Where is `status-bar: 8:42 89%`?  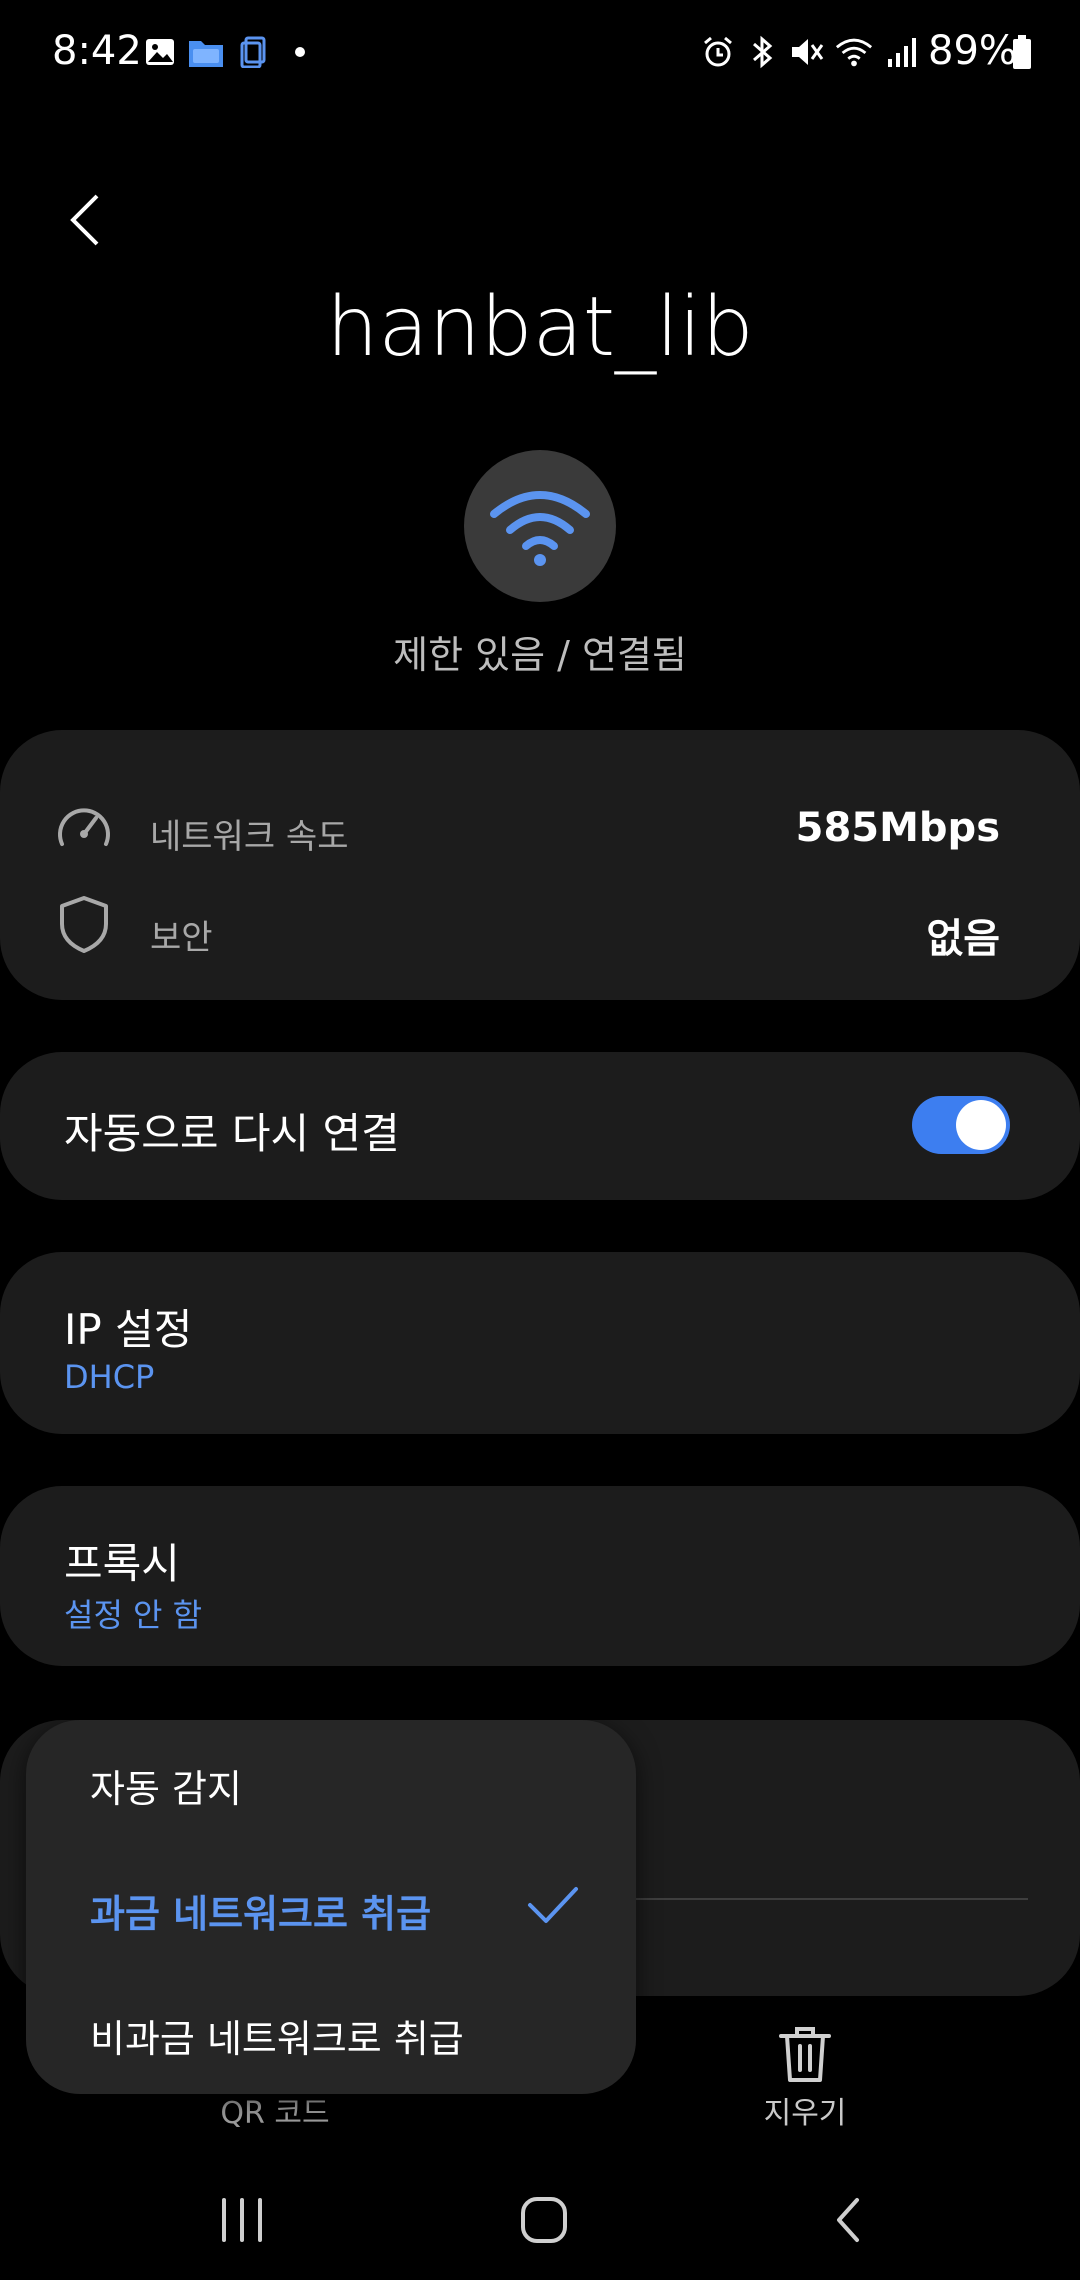
status-bar: 8:42 89% is located at coordinates (540, 55).